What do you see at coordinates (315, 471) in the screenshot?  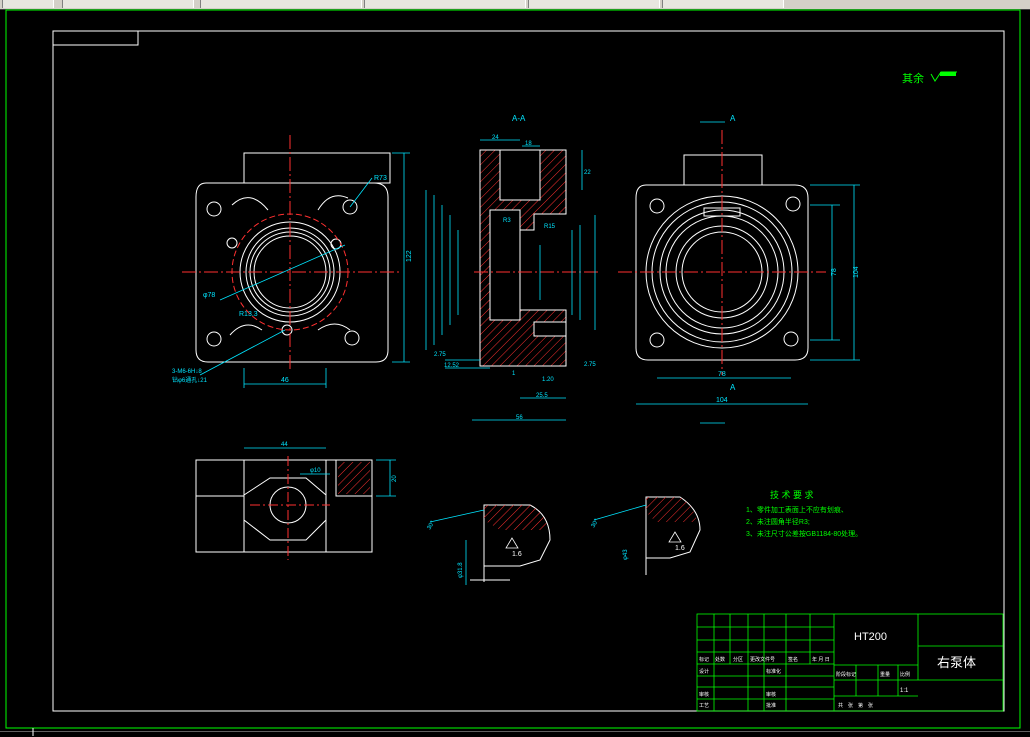 I see `dim-phi10: φ10` at bounding box center [315, 471].